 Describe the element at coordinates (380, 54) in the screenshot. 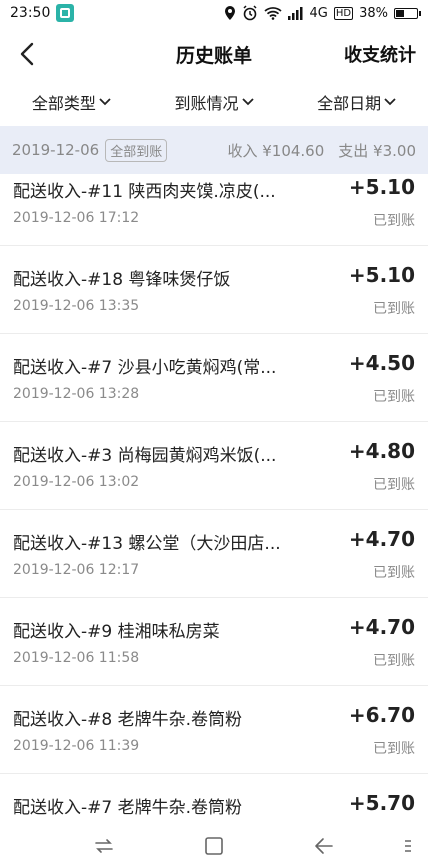

I see `income-expense-stats-button: 收支统计` at that location.